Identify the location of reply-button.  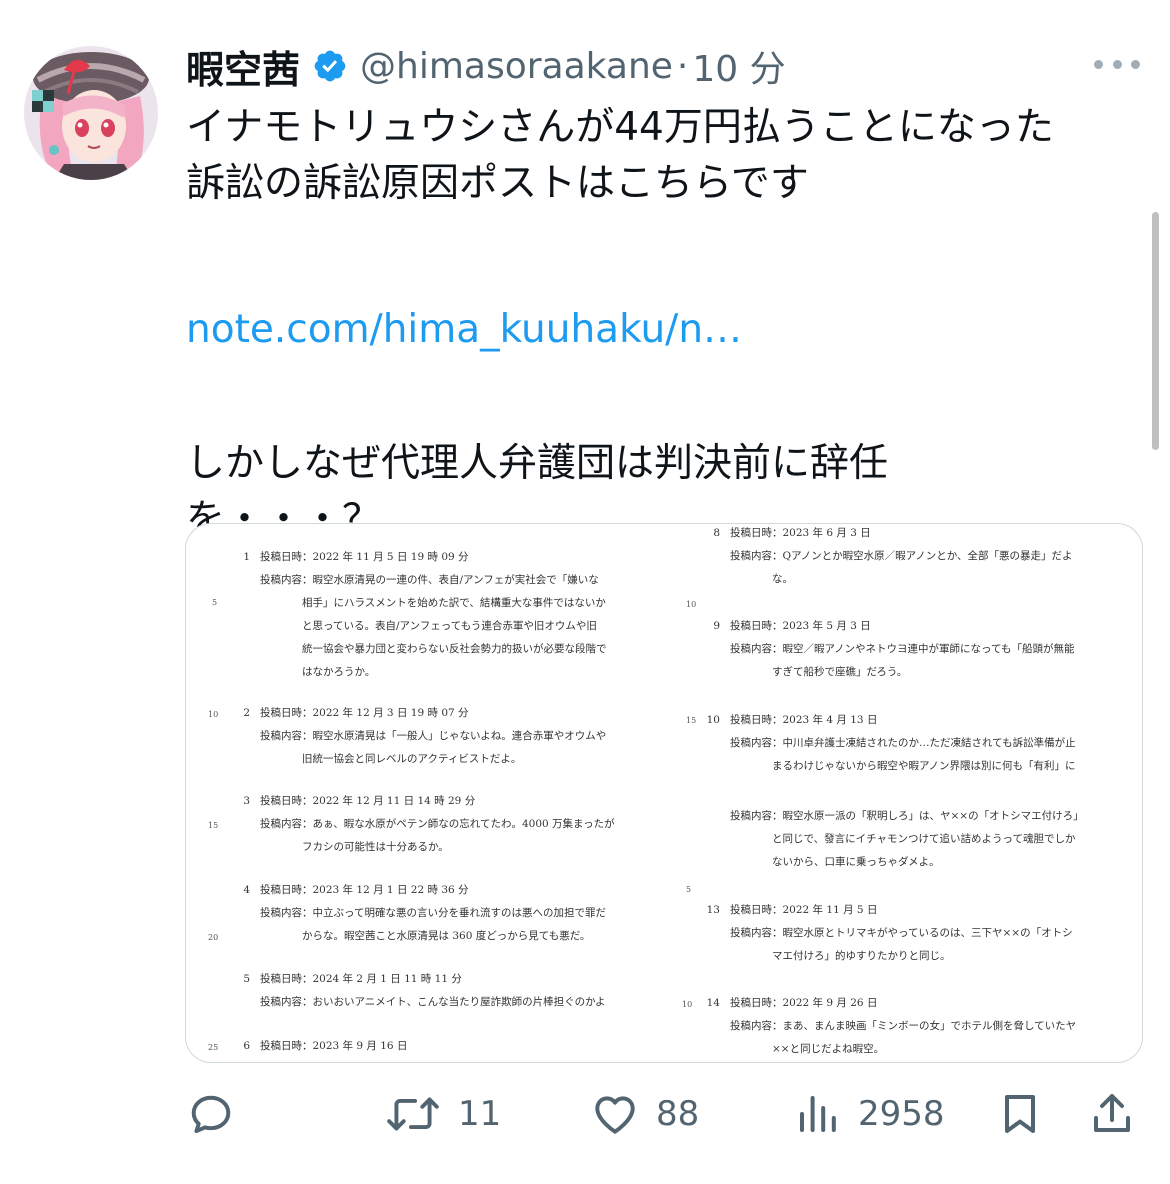
(219, 1114).